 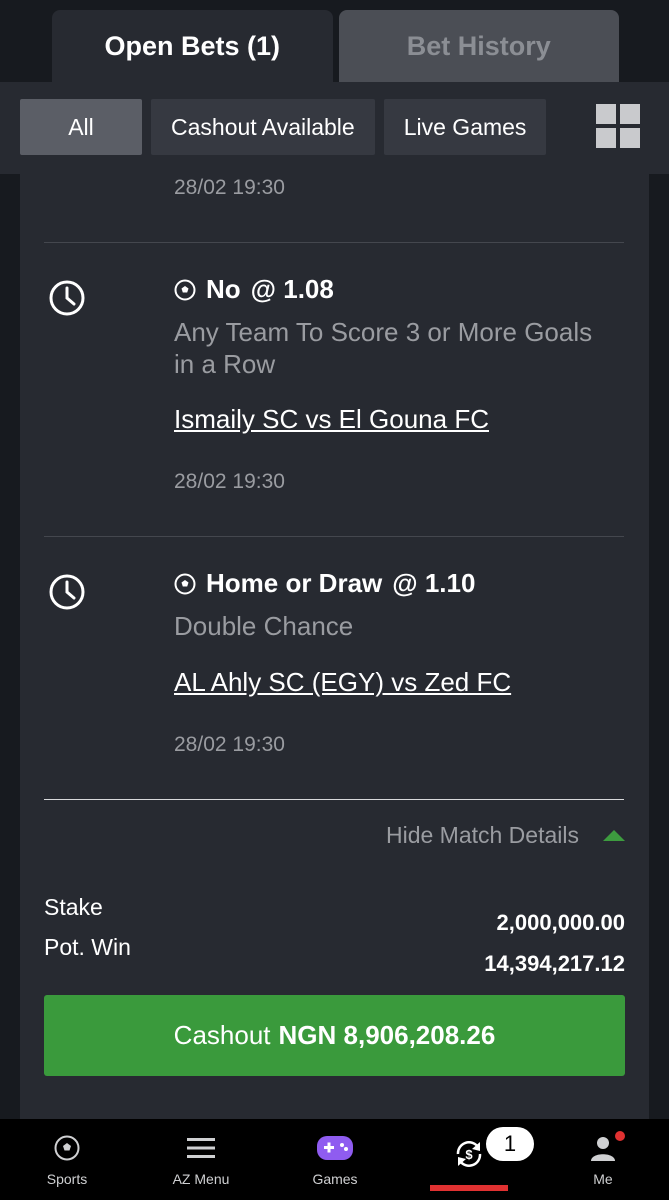 I want to click on cashout-cycle-icon: $, so click(x=469, y=1154).